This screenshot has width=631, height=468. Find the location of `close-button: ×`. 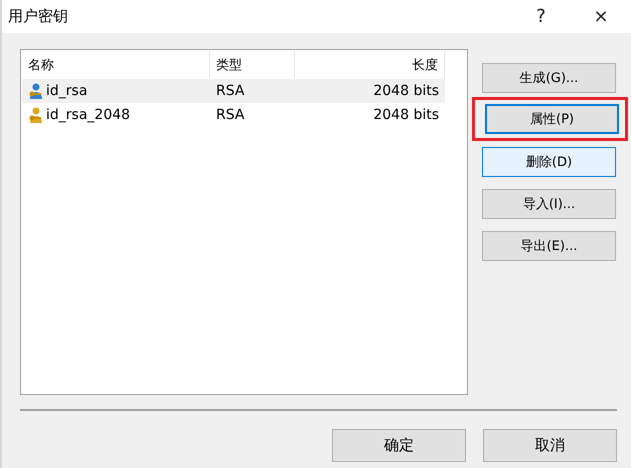

close-button: × is located at coordinates (601, 16).